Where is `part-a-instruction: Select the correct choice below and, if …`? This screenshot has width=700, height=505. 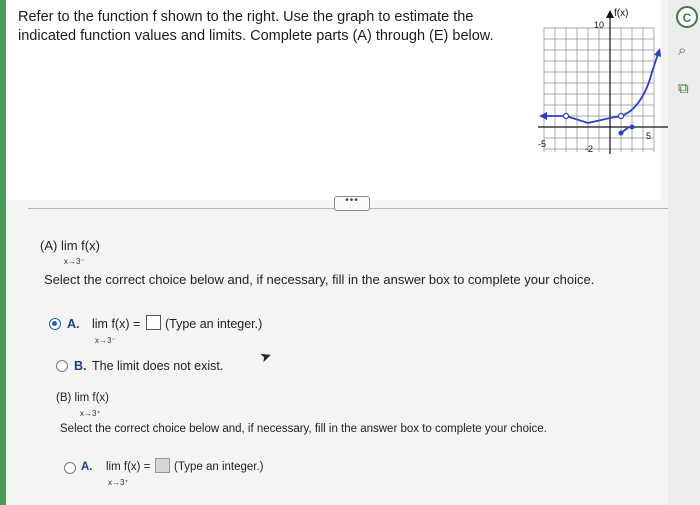
part-a-instruction: Select the correct choice below and, if … is located at coordinates (319, 279).